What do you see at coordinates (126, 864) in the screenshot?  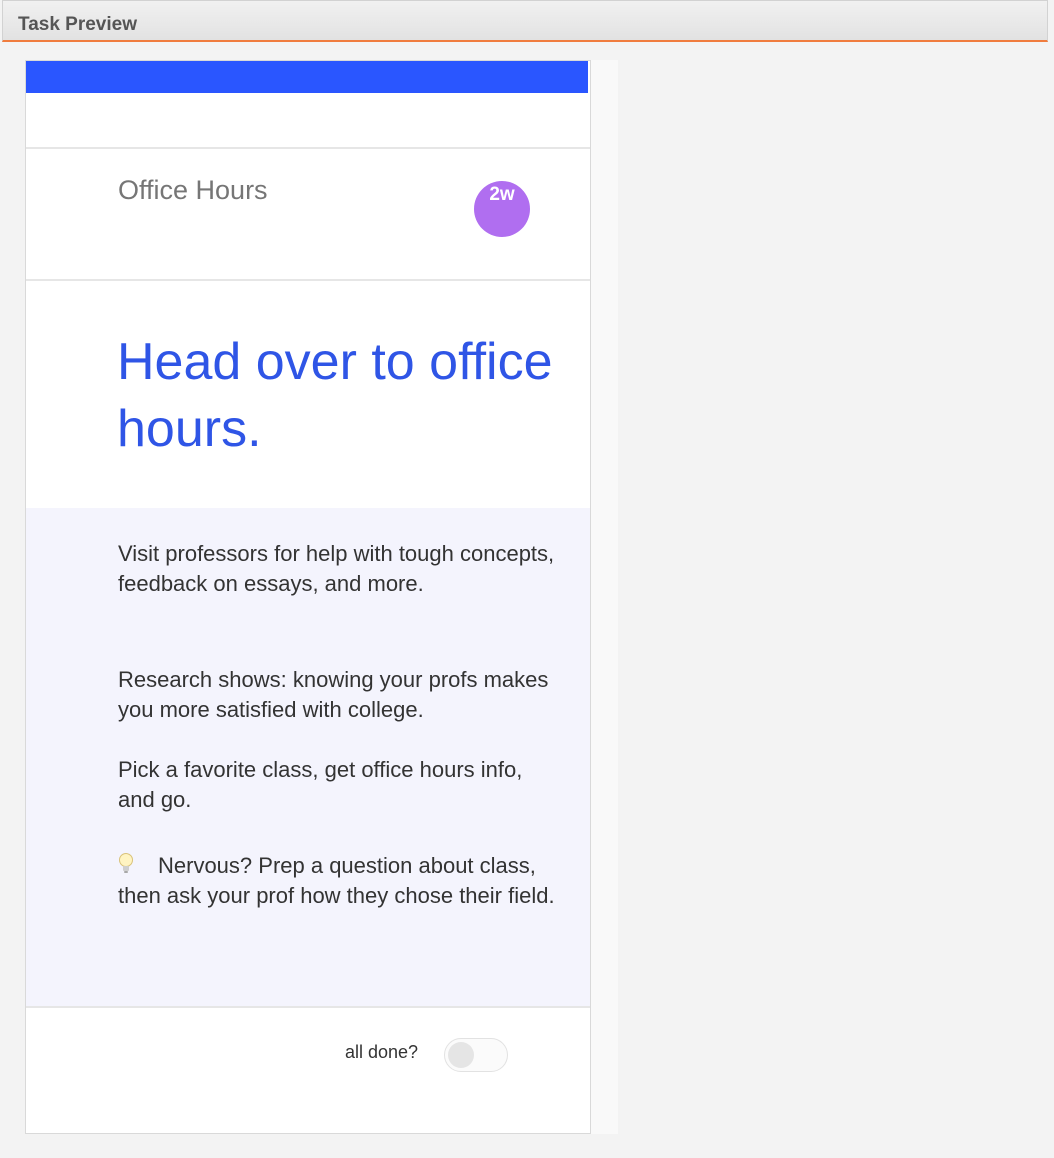 I see `lightbulb-icon` at bounding box center [126, 864].